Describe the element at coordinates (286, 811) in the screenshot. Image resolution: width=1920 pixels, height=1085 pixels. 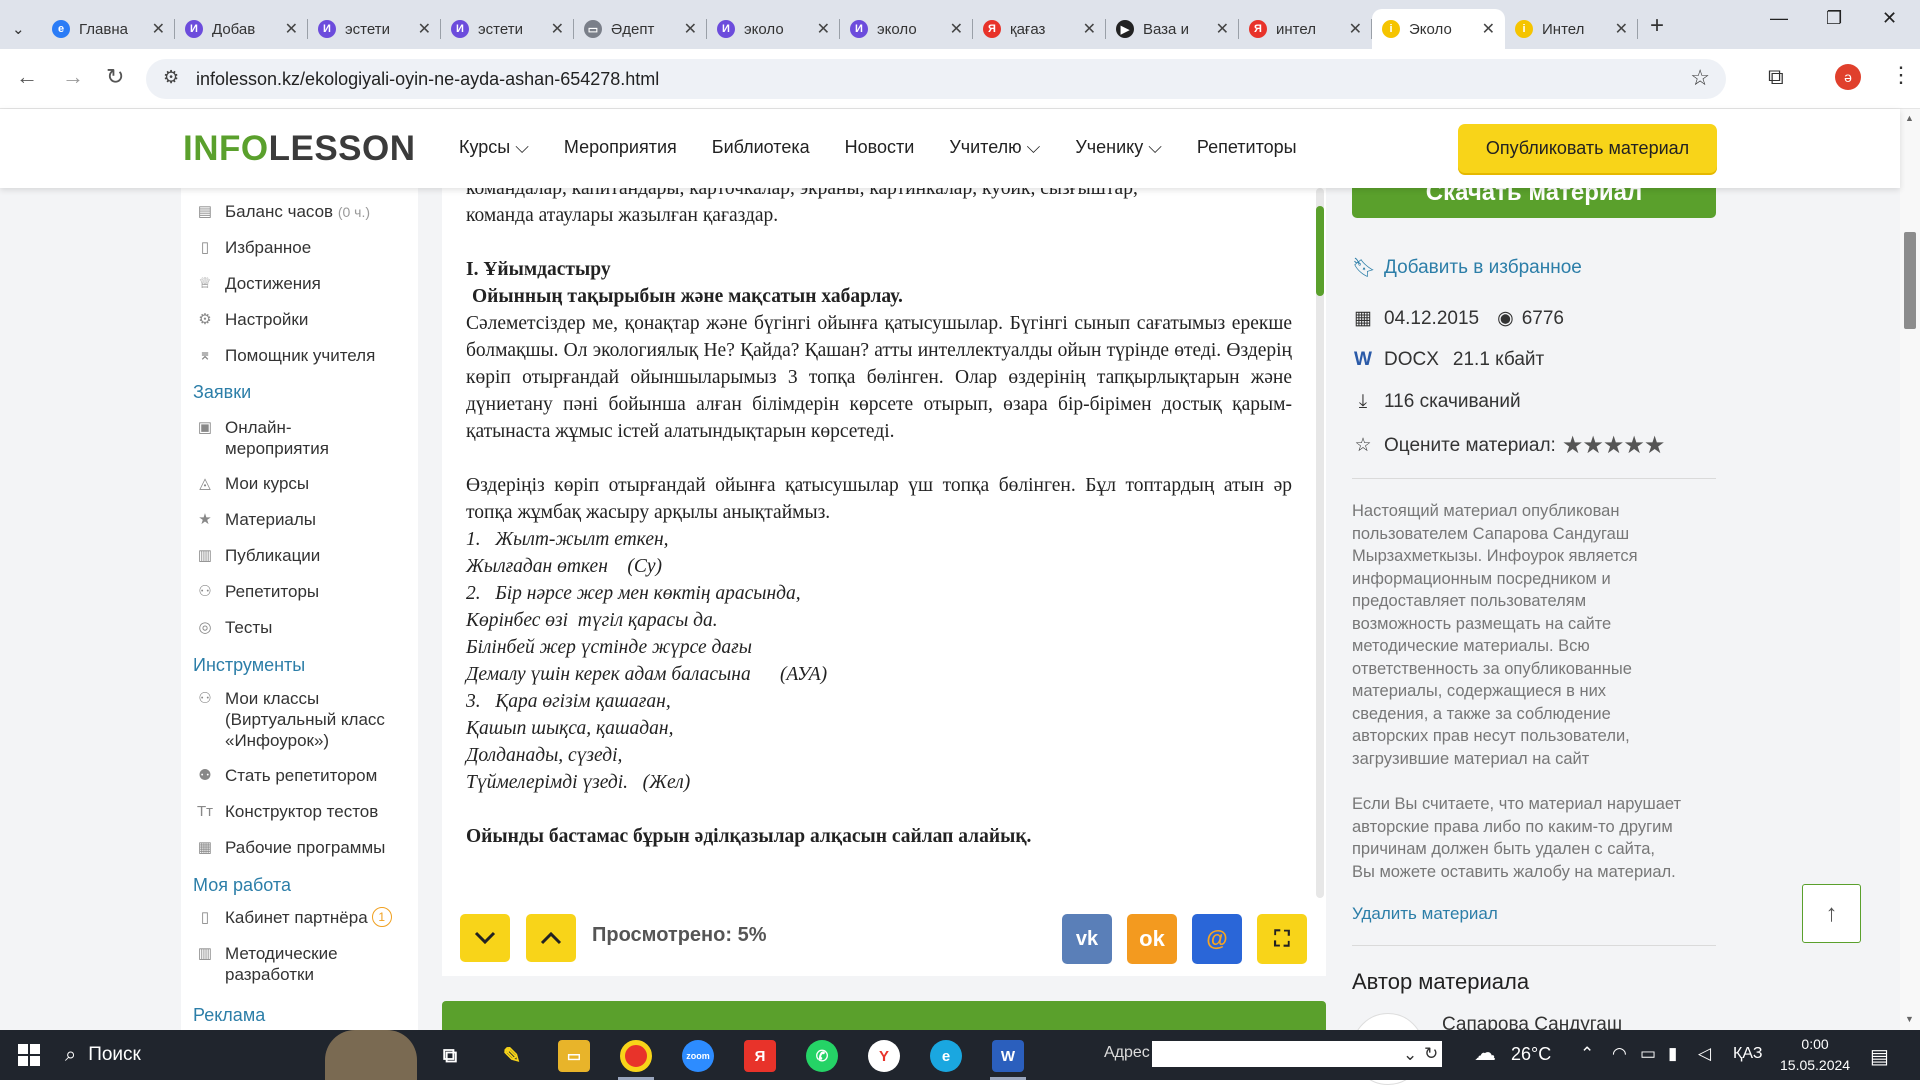
I see `sidebar-item-test-builder: Tт Конструктор тестов` at that location.